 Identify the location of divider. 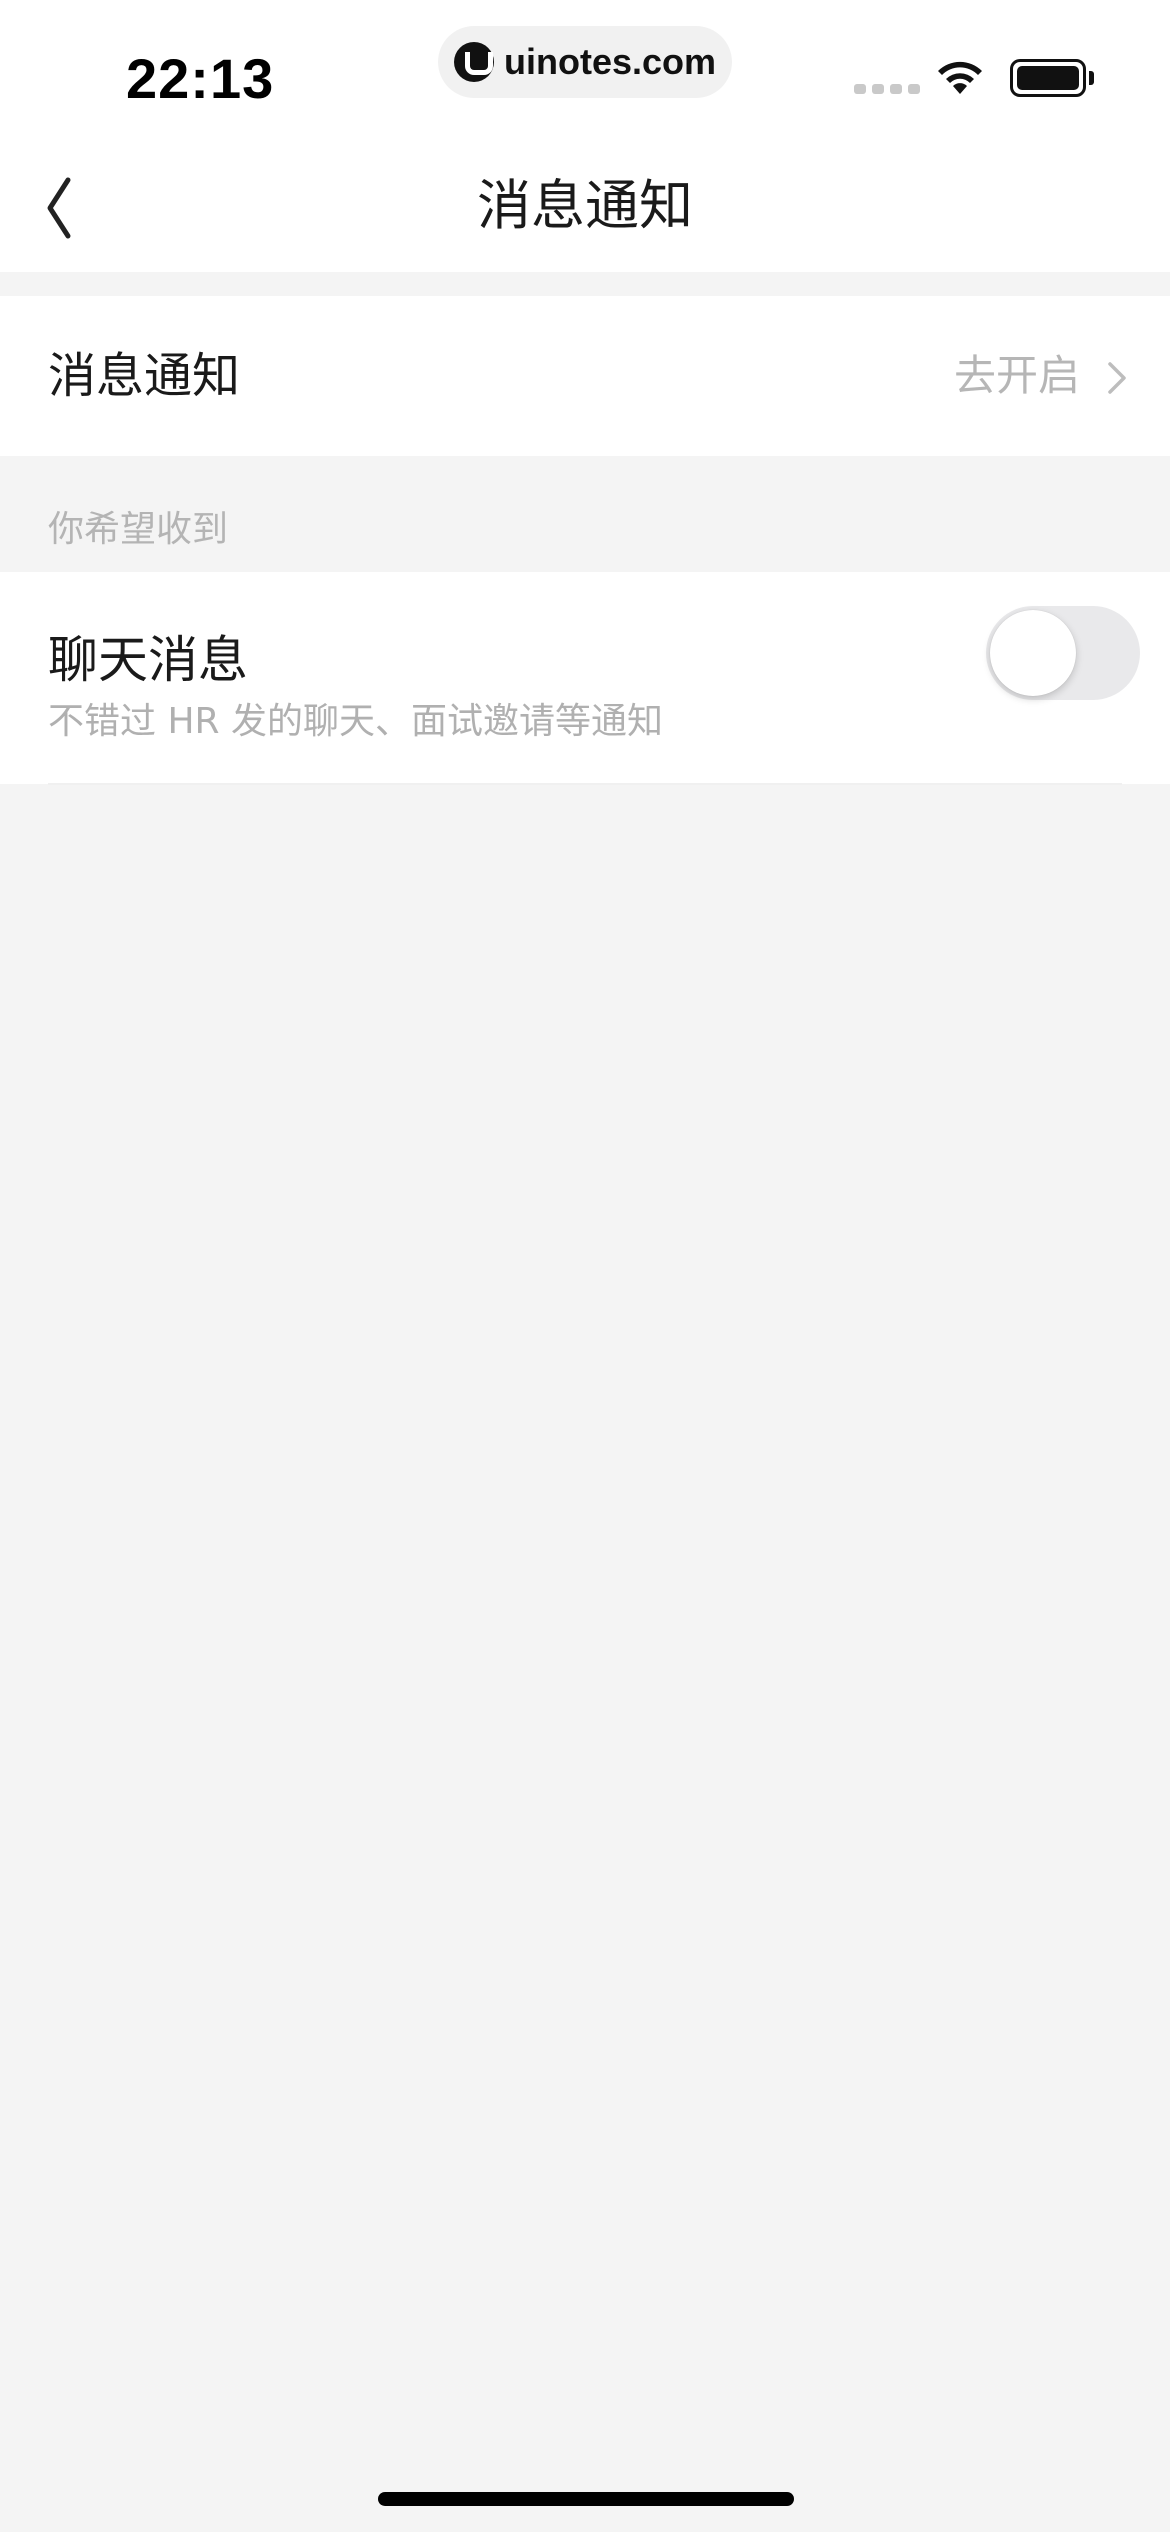
(585, 784).